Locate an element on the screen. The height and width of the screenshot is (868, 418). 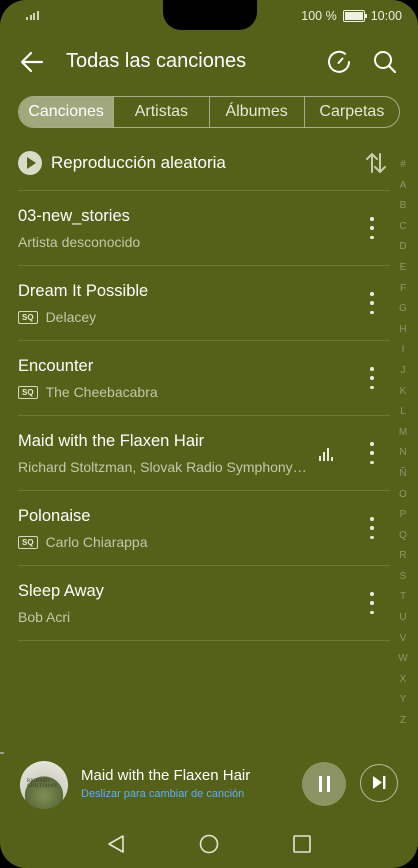
refresh-icon is located at coordinates (339, 61).